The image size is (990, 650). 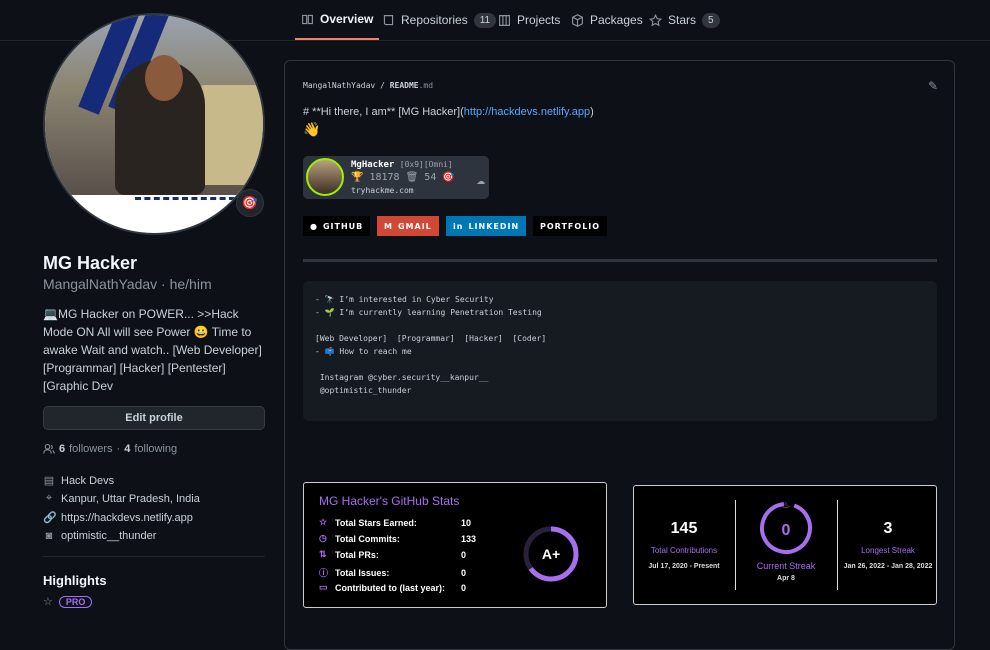 I want to click on thm-user: MgHacker, so click(x=373, y=165).